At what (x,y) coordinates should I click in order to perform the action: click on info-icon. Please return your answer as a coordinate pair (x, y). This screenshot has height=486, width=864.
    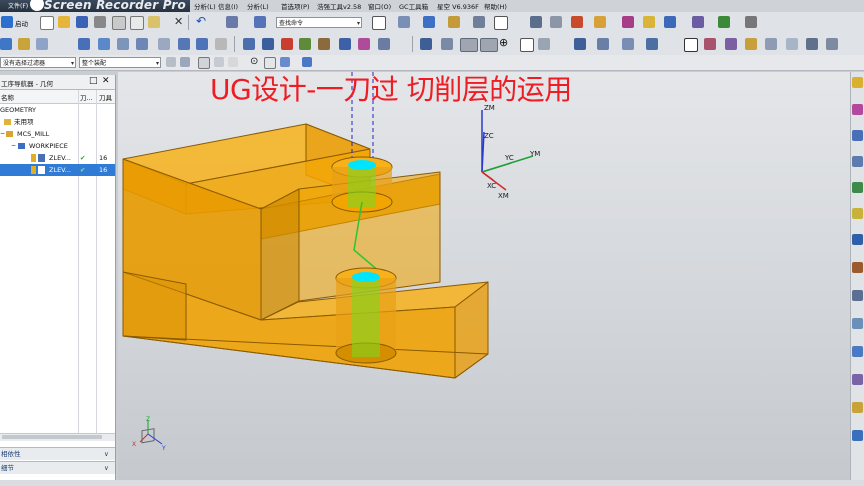
    Looking at the image, I should click on (857, 239).